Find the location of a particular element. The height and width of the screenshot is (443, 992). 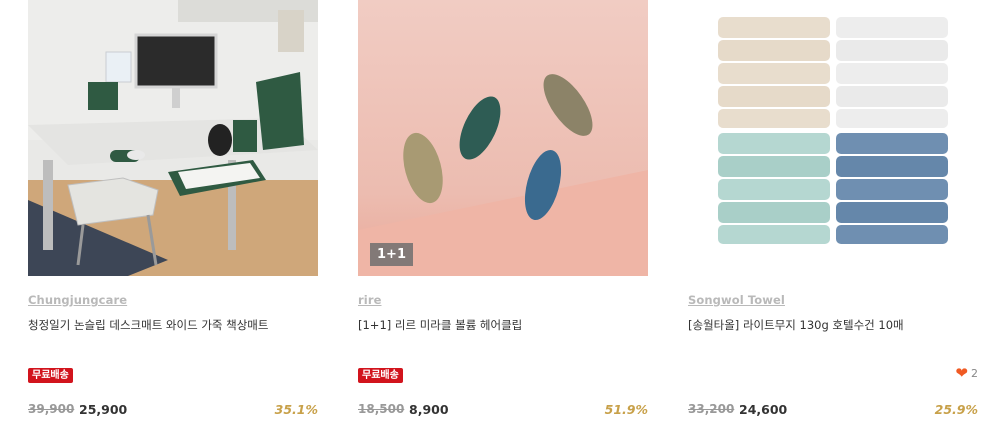

original-price: 18,500 is located at coordinates (381, 409).